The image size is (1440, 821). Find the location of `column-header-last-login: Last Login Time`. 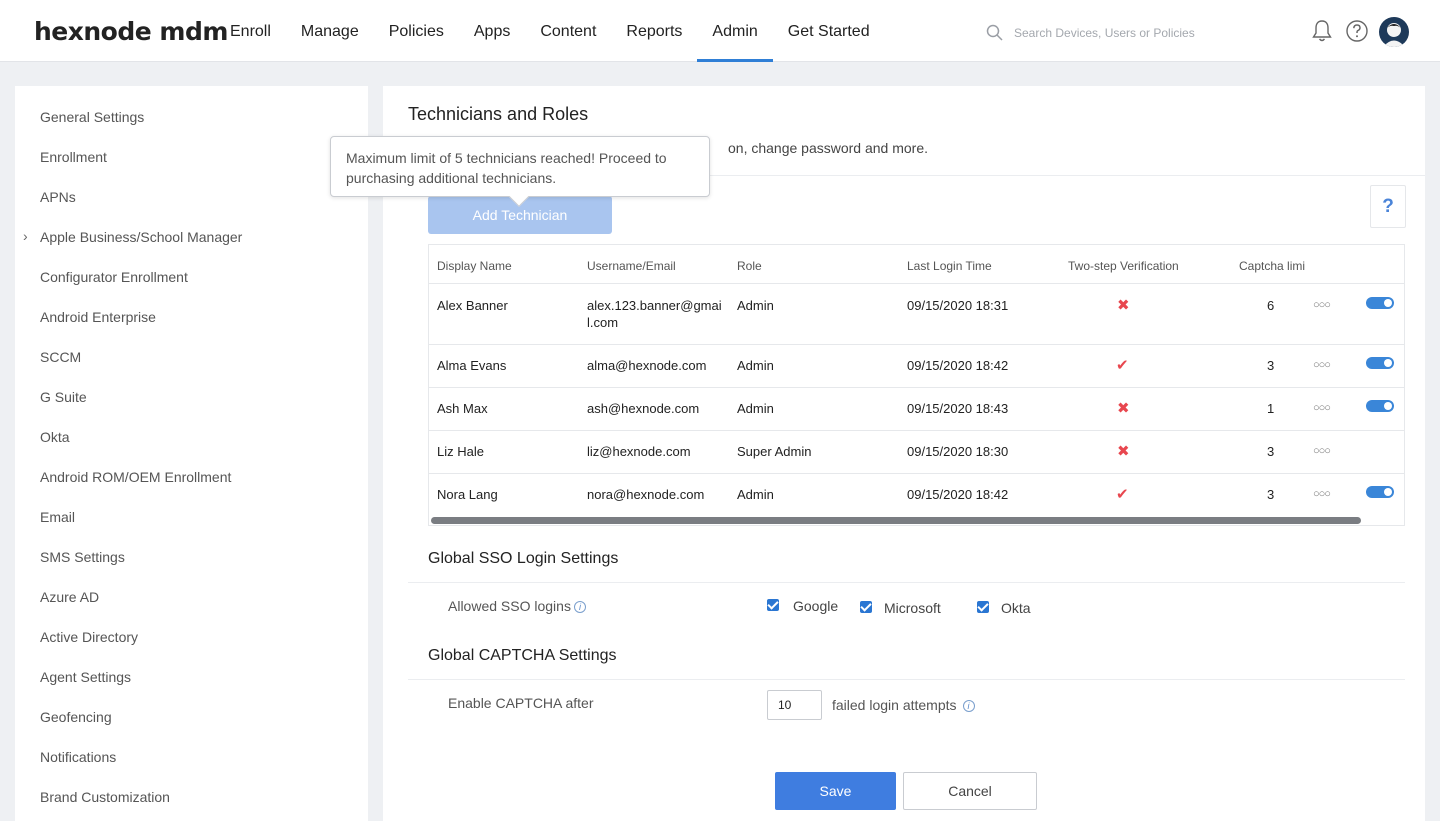

column-header-last-login: Last Login Time is located at coordinates (949, 266).